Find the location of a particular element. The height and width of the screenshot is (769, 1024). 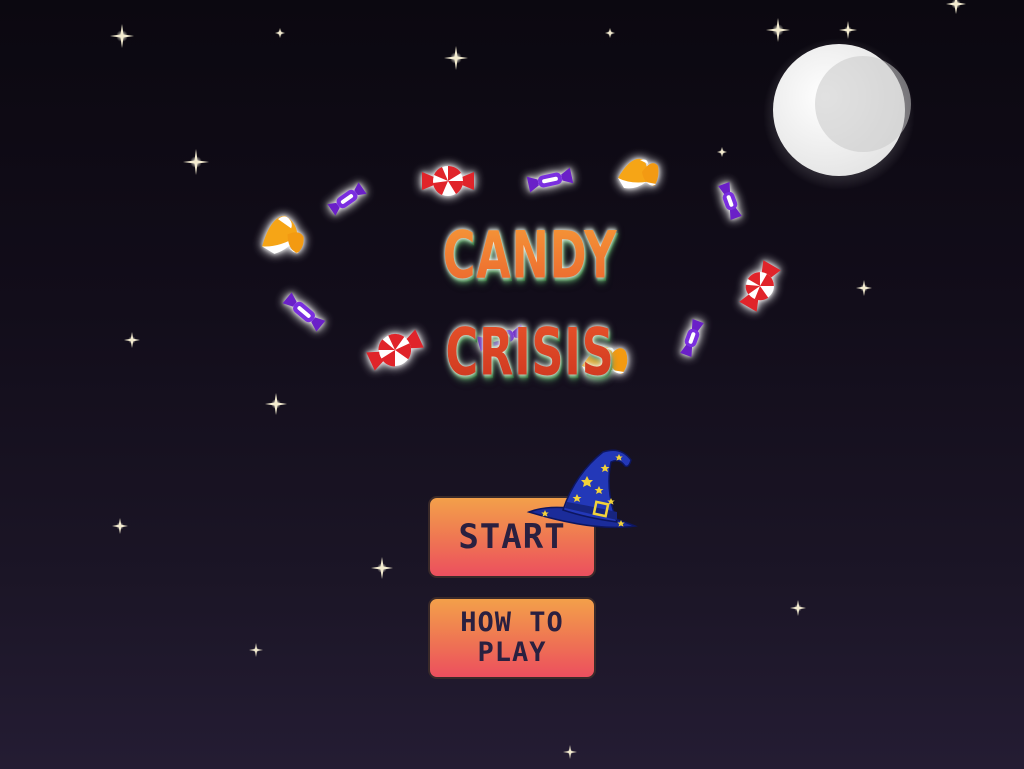

how-to-play-button: HOW TO PLAY is located at coordinates (512, 638).